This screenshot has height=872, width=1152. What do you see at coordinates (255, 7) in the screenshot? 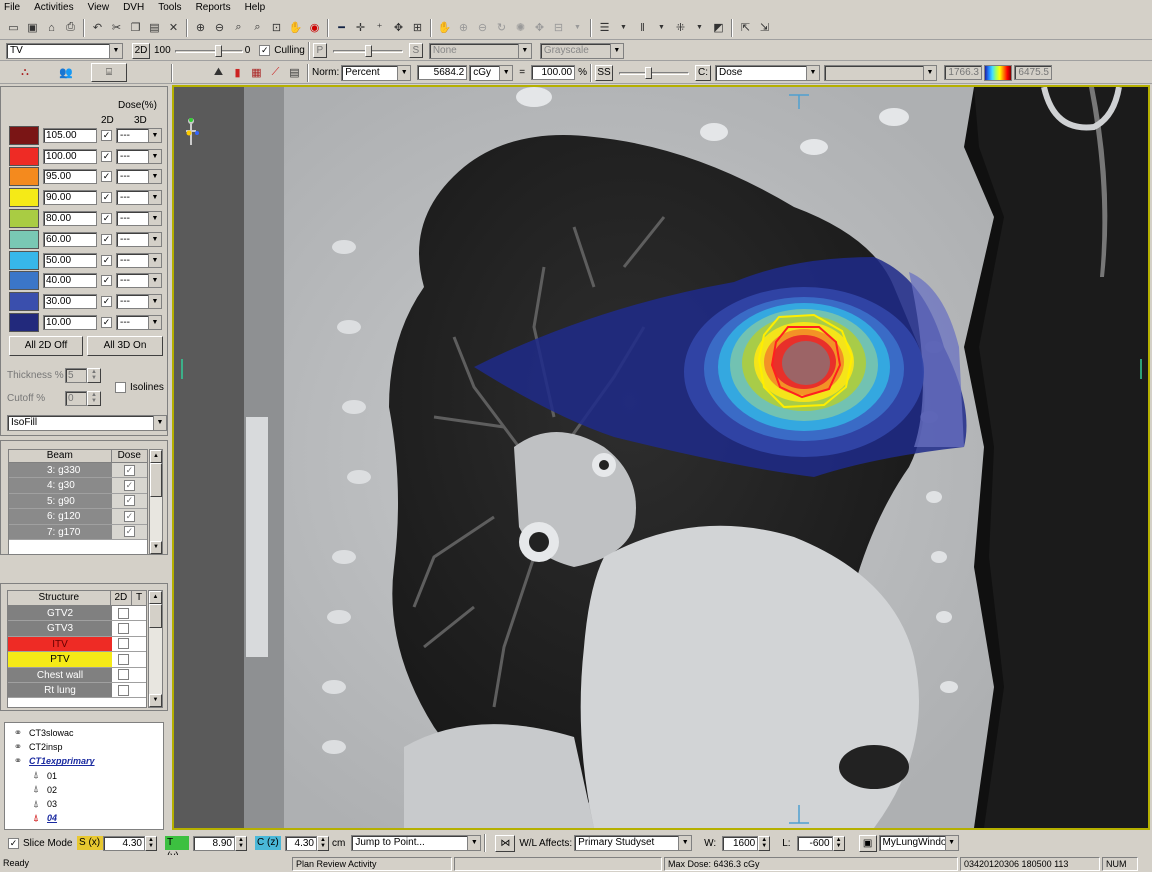
I see `menu-help: Help` at bounding box center [255, 7].